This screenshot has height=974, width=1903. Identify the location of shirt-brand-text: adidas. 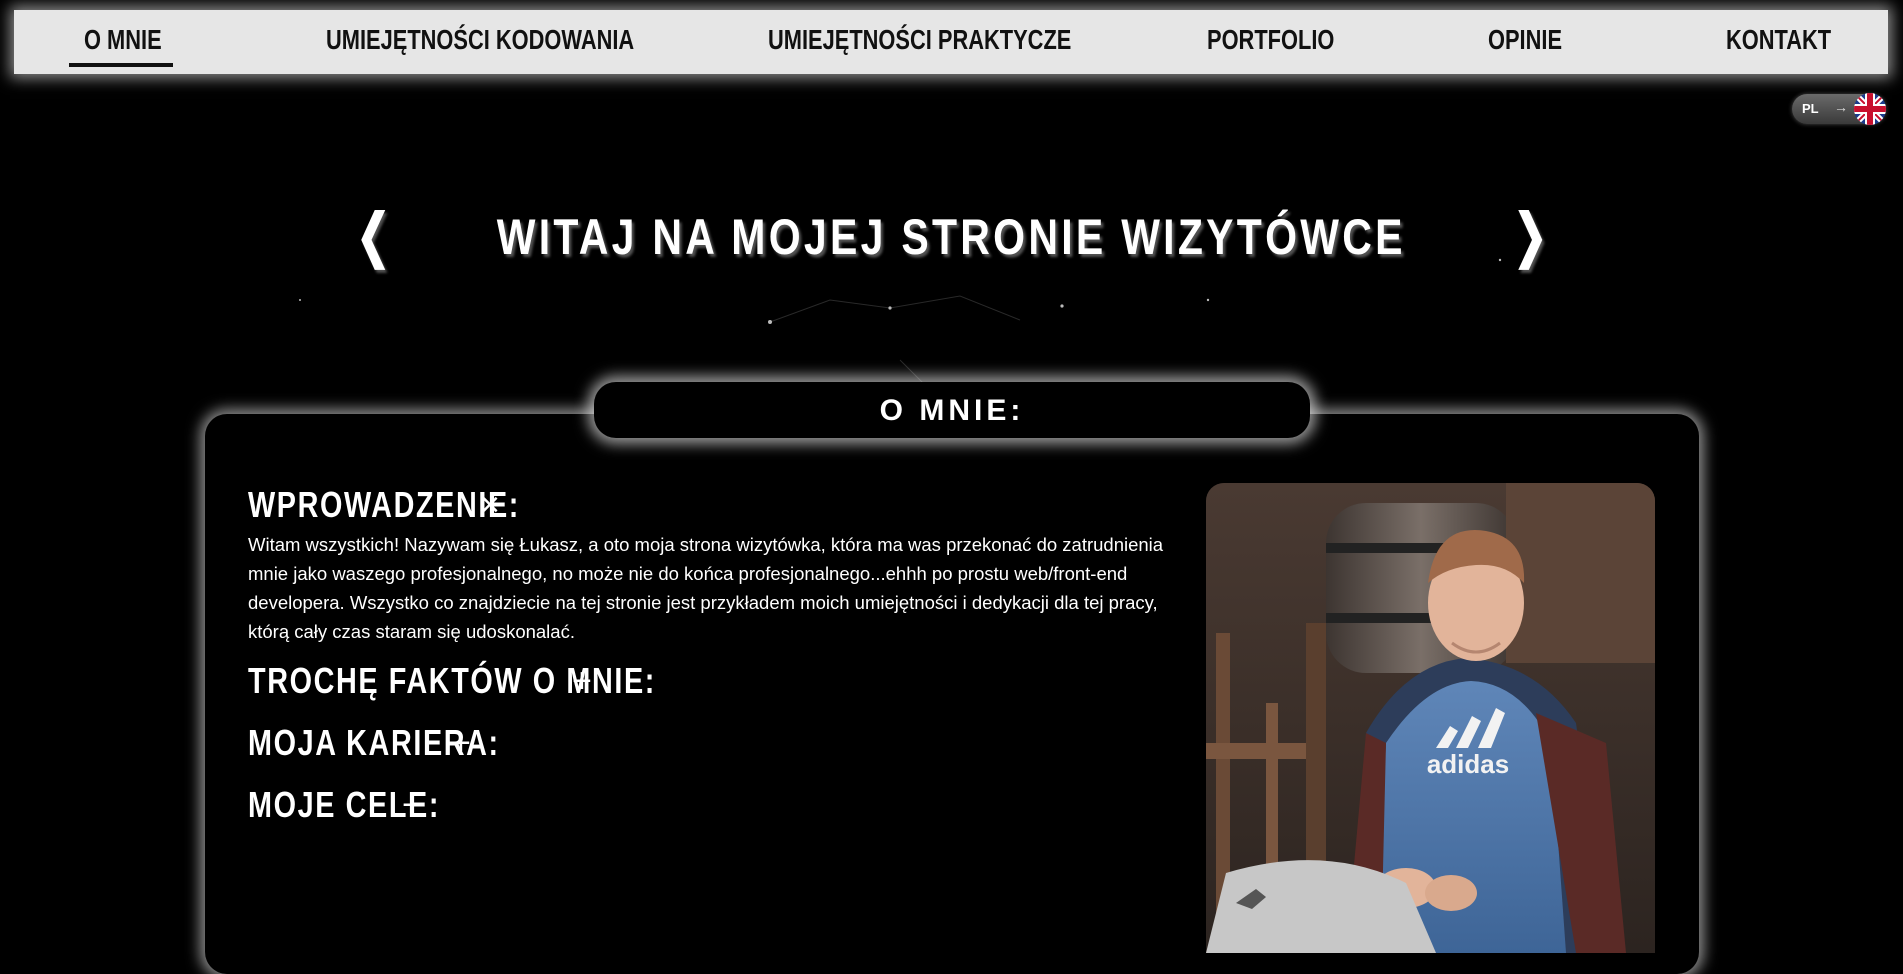
(1468, 764).